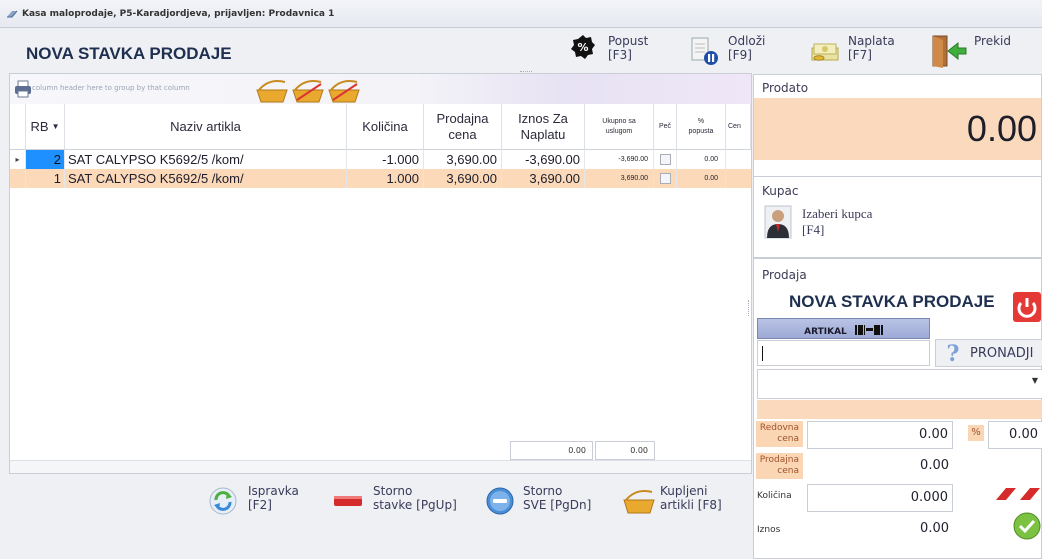  What do you see at coordinates (701, 127) in the screenshot?
I see `col-popusta: % popusta` at bounding box center [701, 127].